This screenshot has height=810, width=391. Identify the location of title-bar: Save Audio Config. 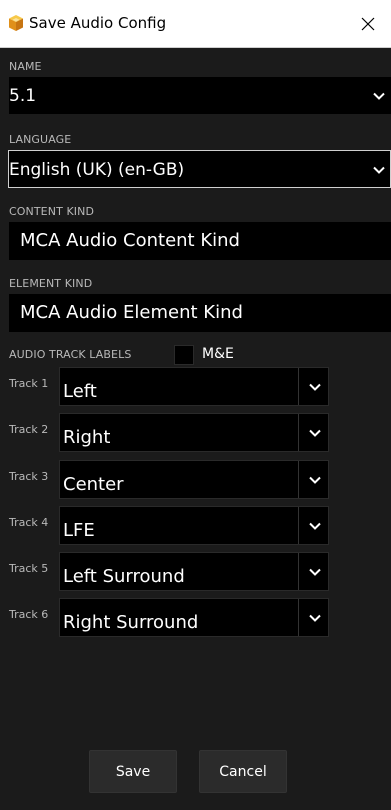
(195, 24).